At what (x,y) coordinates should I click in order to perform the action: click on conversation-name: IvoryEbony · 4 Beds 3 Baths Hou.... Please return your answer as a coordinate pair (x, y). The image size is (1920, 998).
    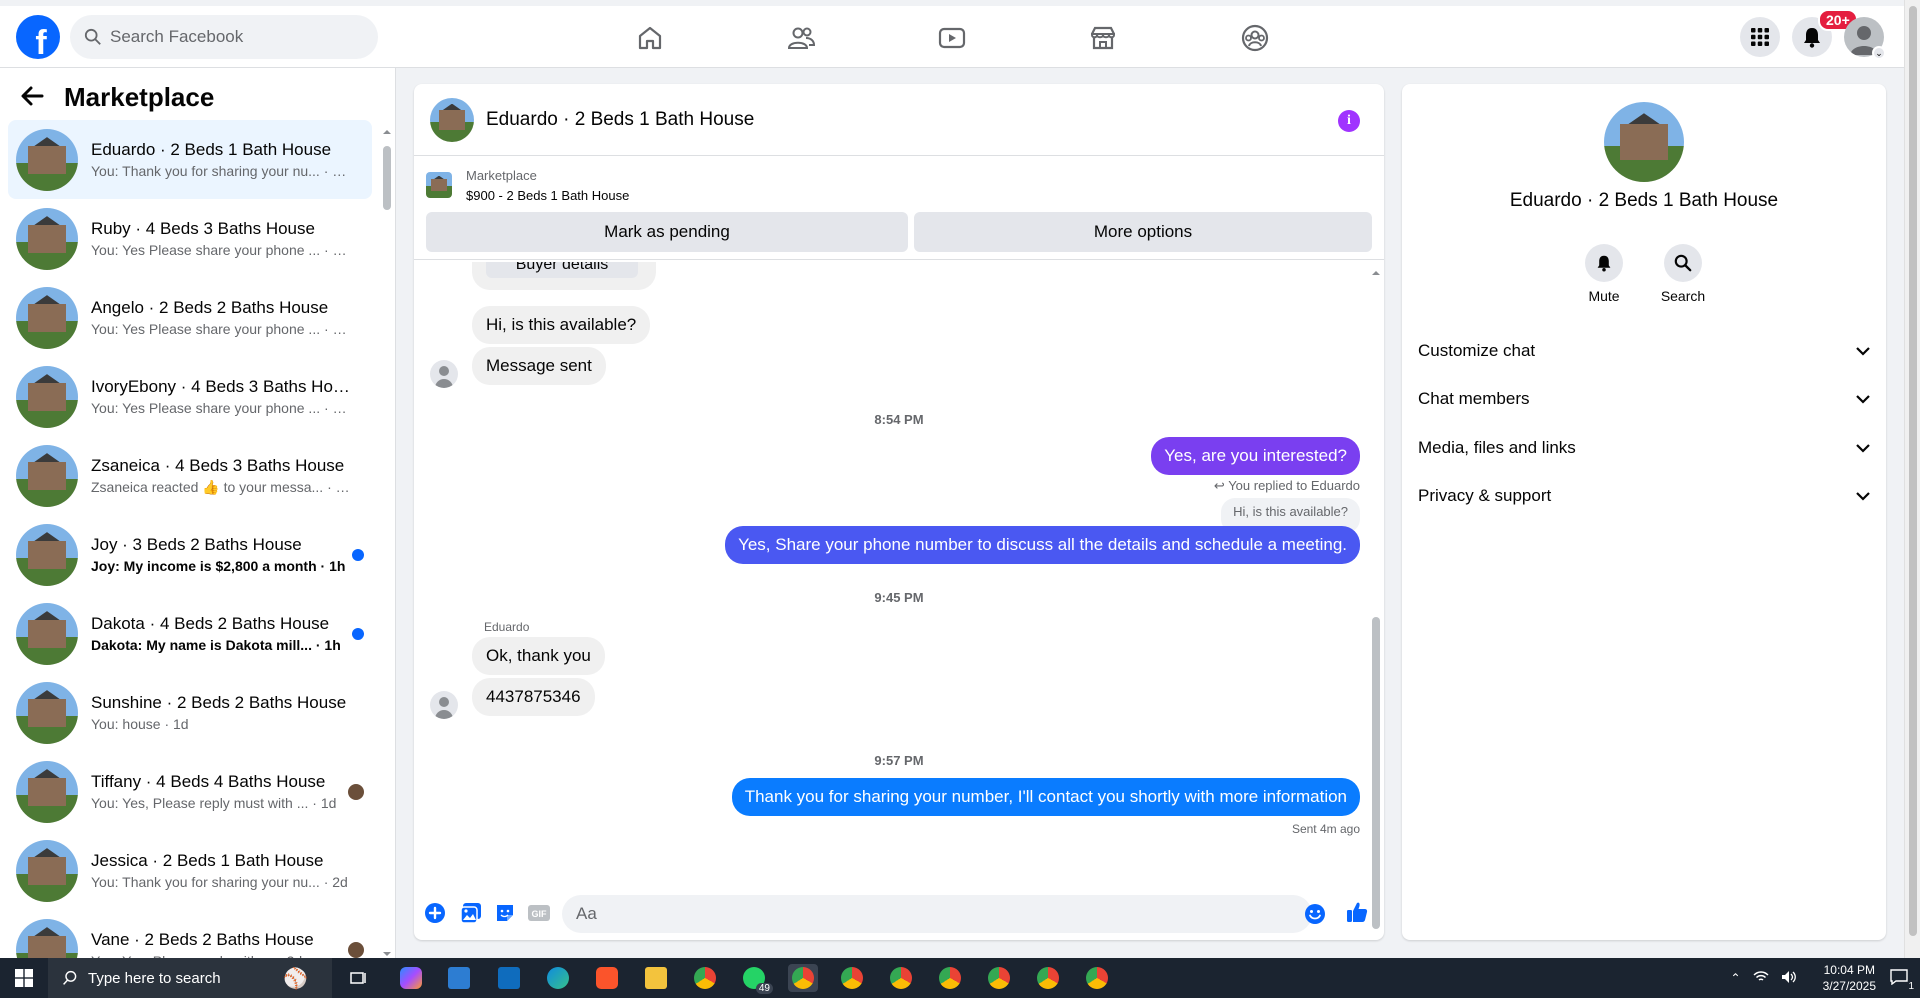
    Looking at the image, I should click on (221, 386).